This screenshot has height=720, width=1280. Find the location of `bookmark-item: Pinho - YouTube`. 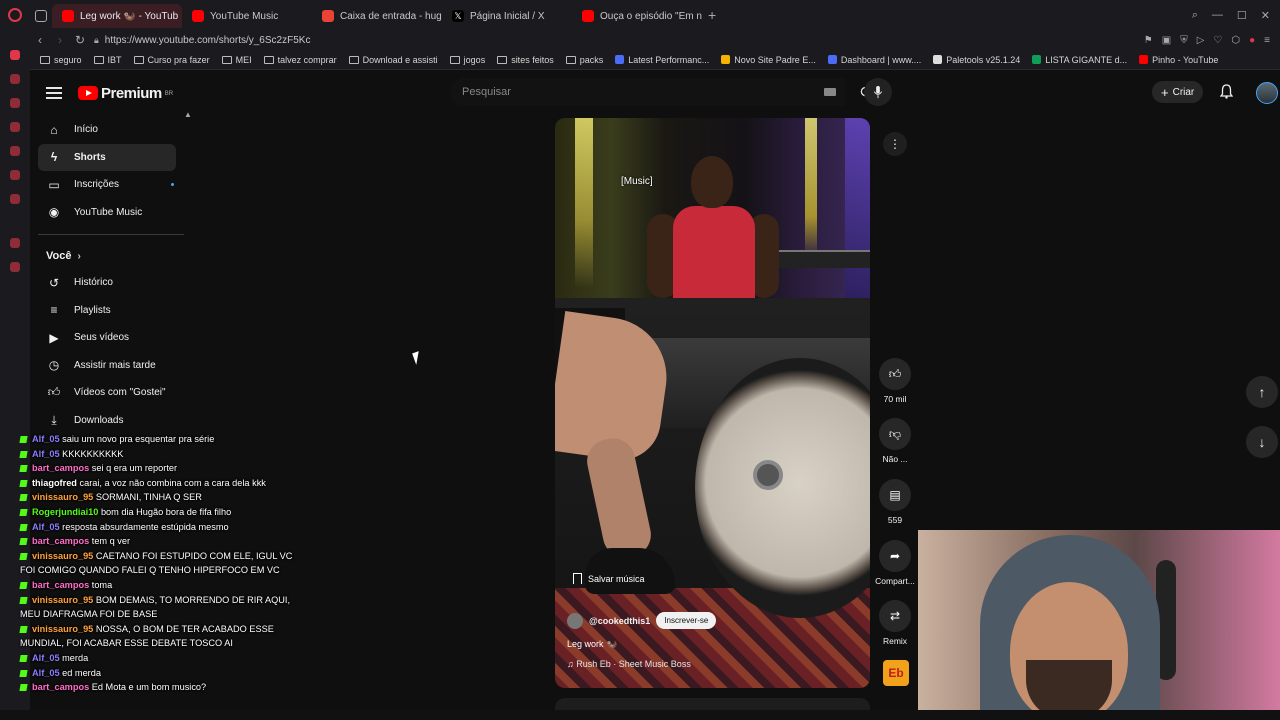

bookmark-item: Pinho - YouTube is located at coordinates (1178, 60).